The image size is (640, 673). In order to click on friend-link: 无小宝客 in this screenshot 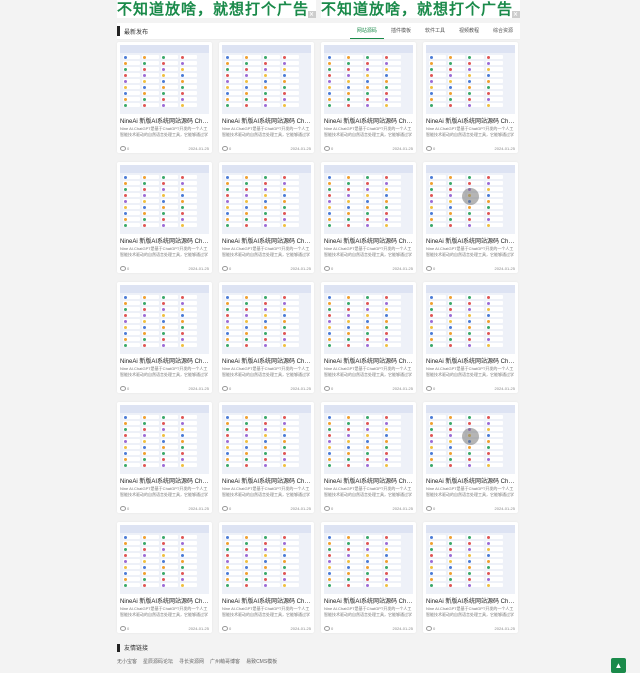, I will do `click(127, 661)`.